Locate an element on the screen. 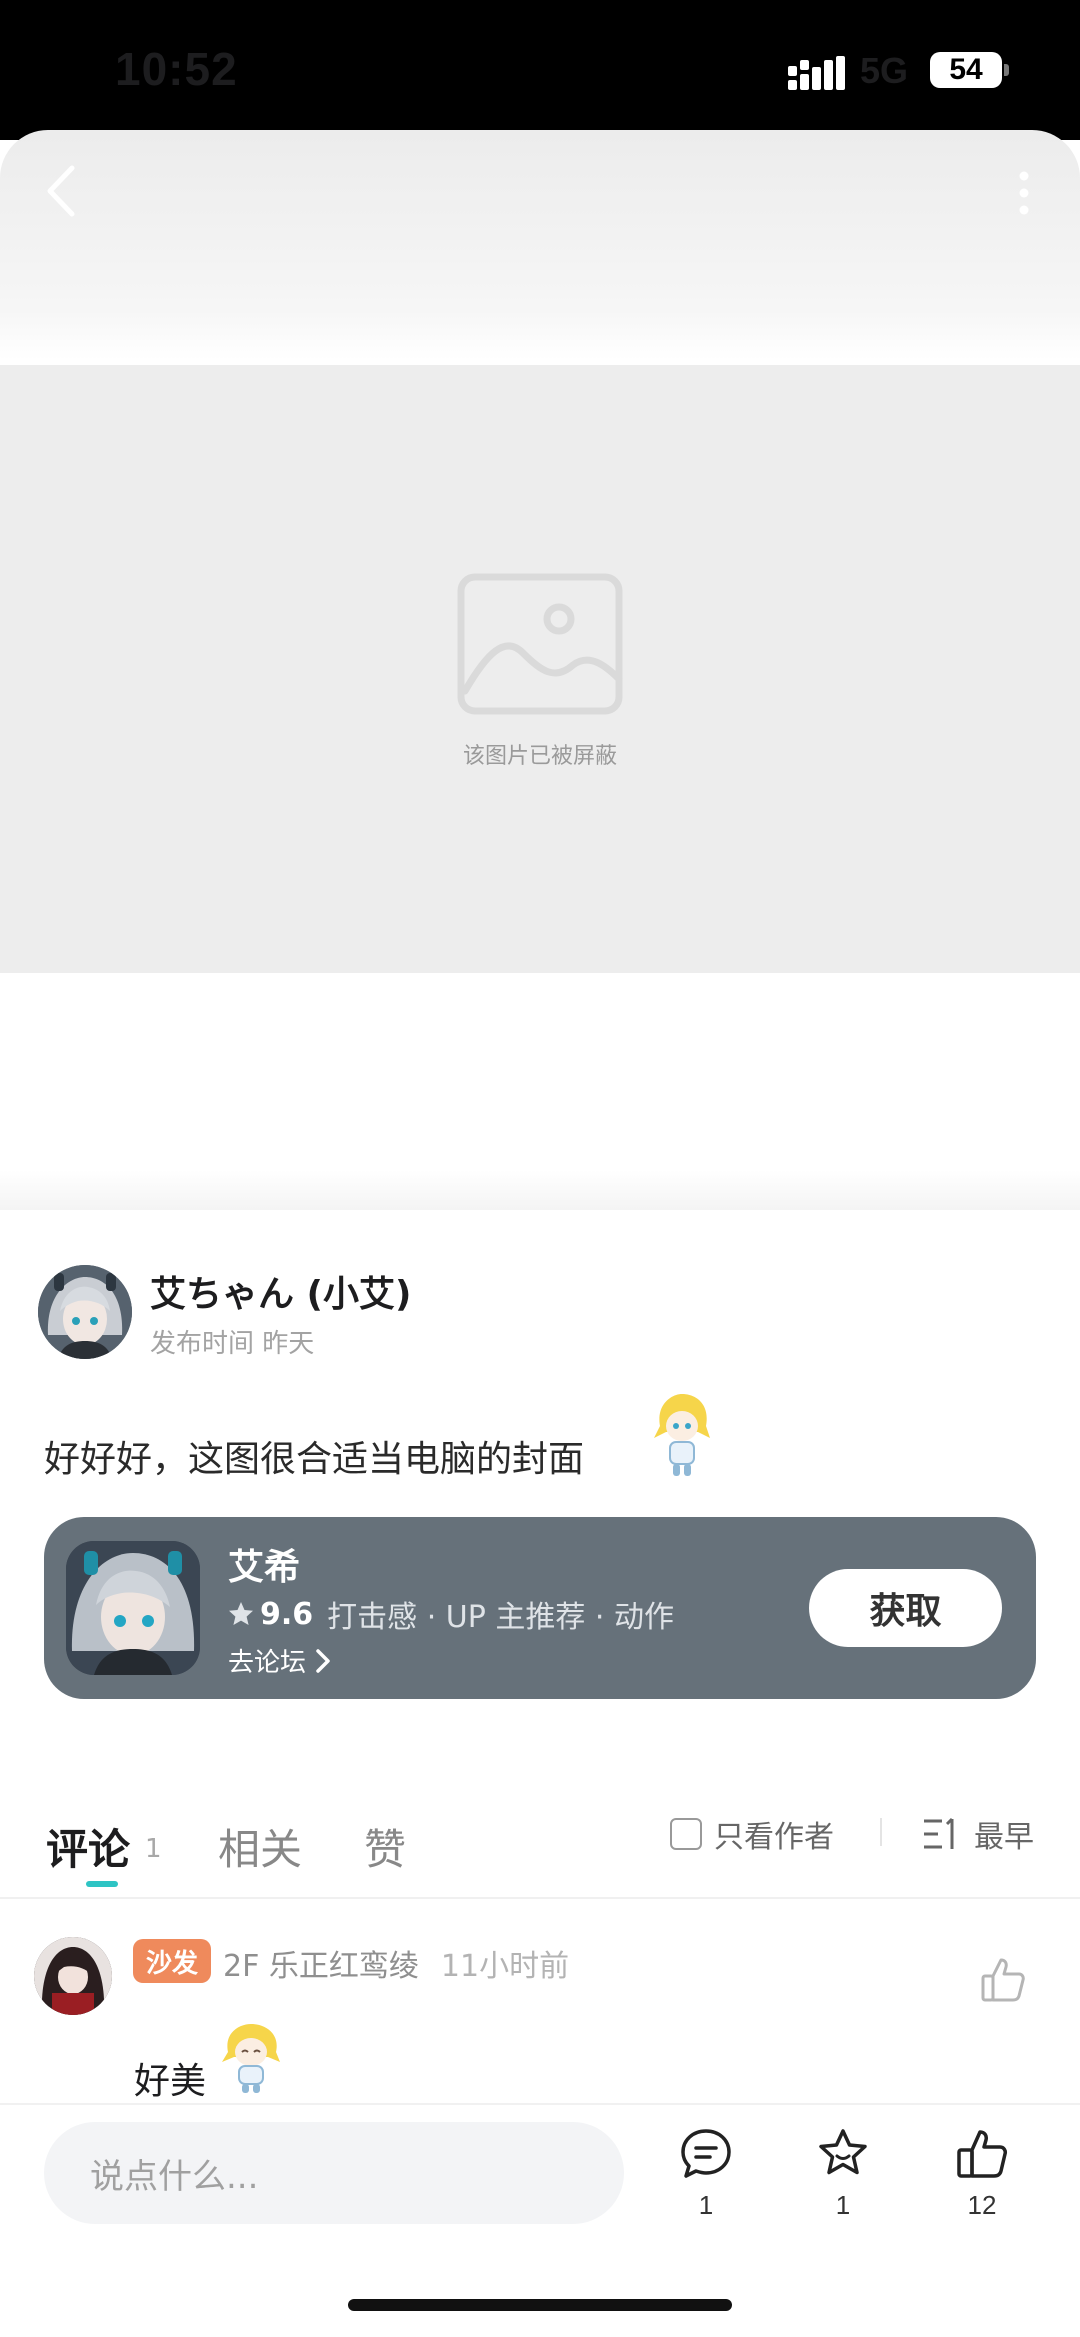 This screenshot has width=1080, height=2337. forum-link: 去论坛 is located at coordinates (281, 1660).